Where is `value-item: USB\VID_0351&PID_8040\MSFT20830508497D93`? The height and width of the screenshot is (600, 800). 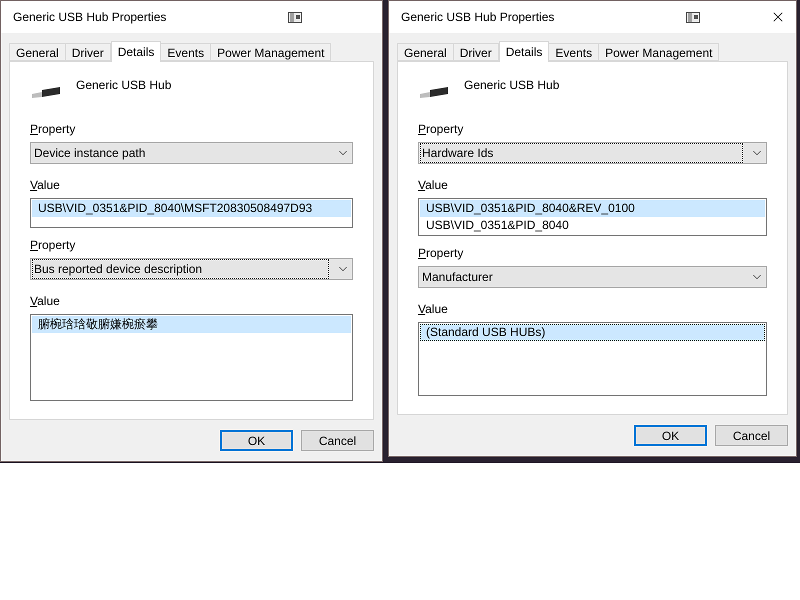
value-item: USB\VID_0351&PID_8040\MSFT20830508497D93 is located at coordinates (191, 208).